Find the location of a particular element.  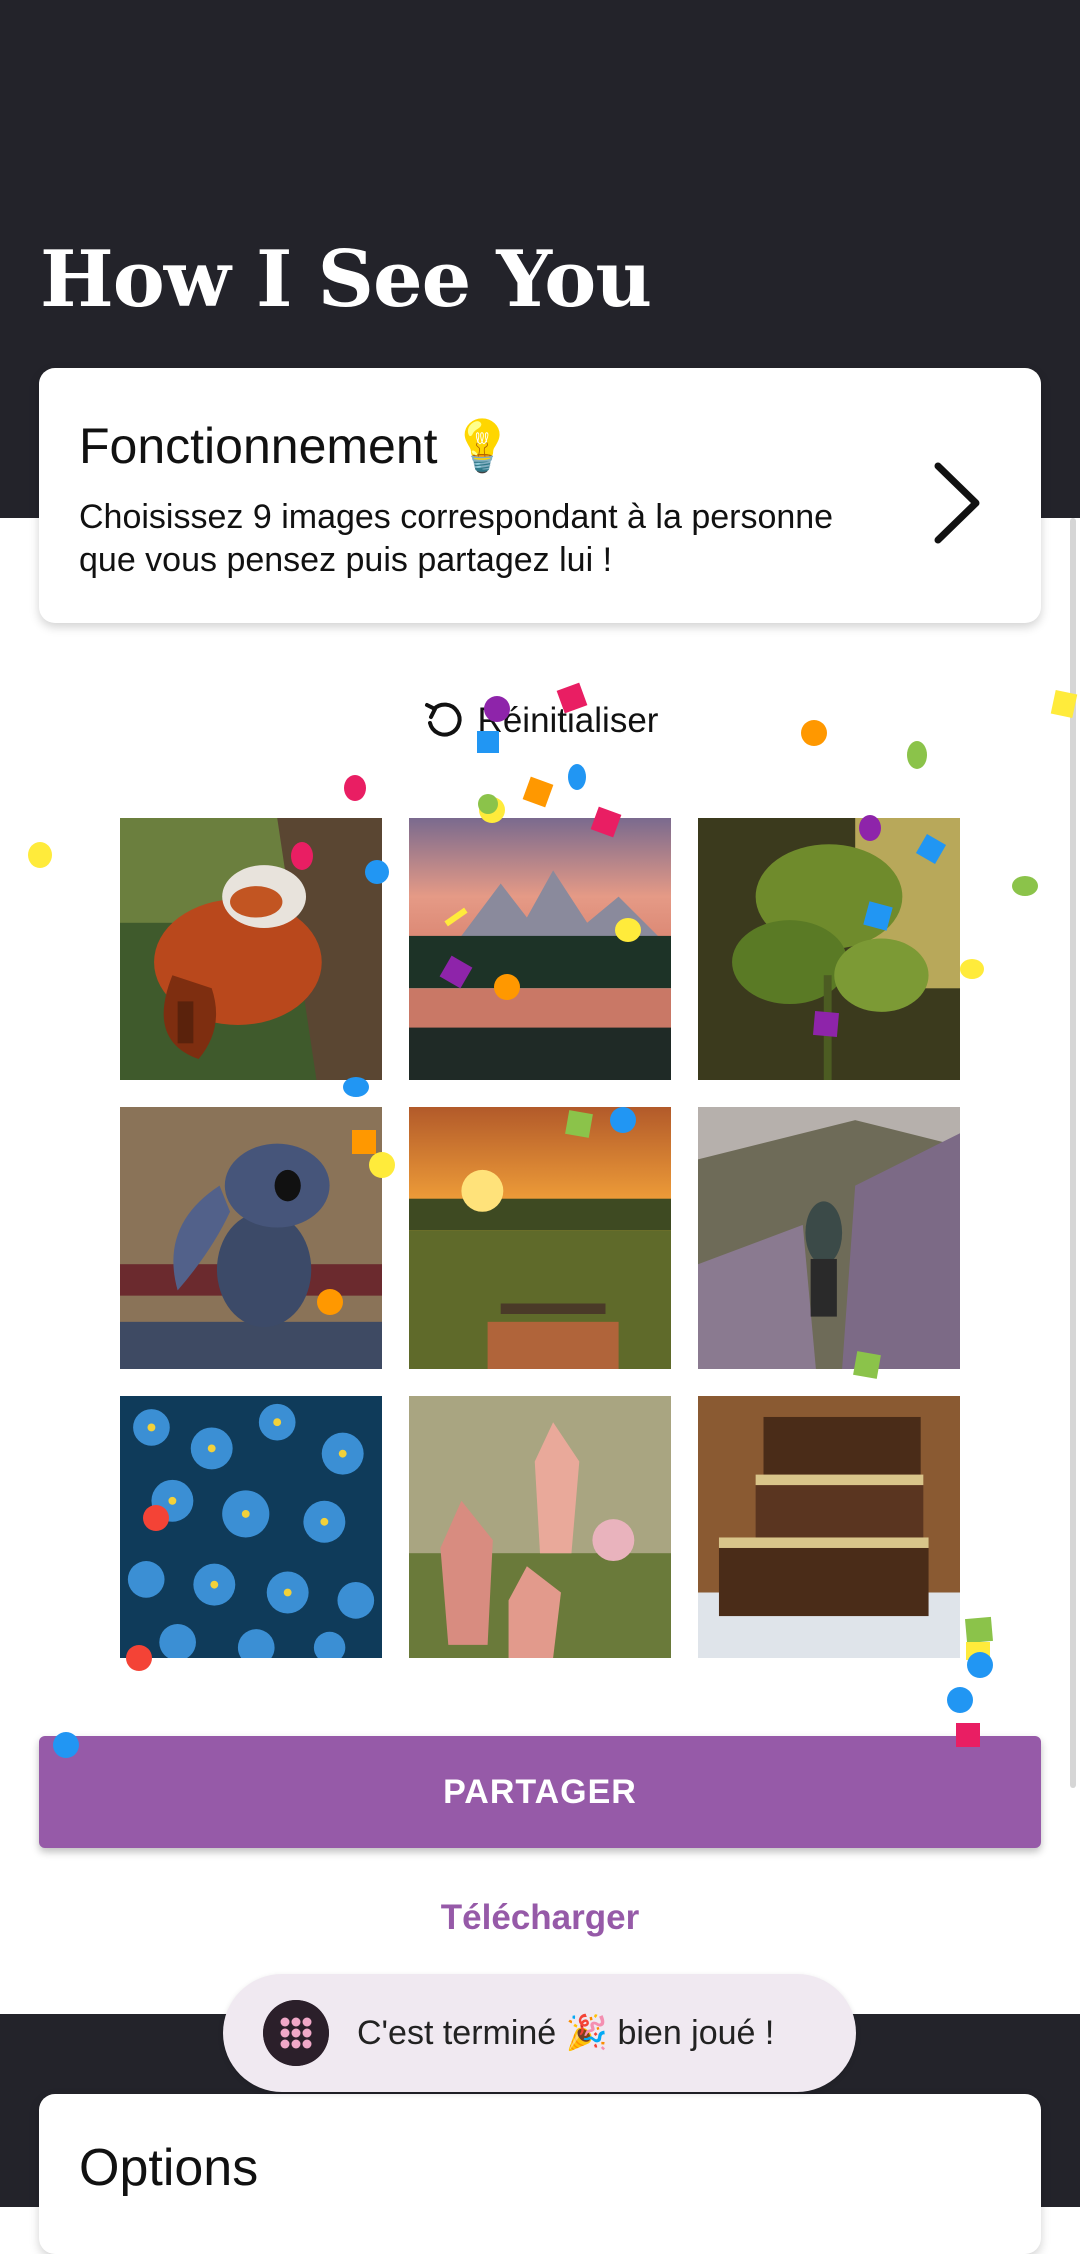

image-tile-brownies is located at coordinates (829, 1527).